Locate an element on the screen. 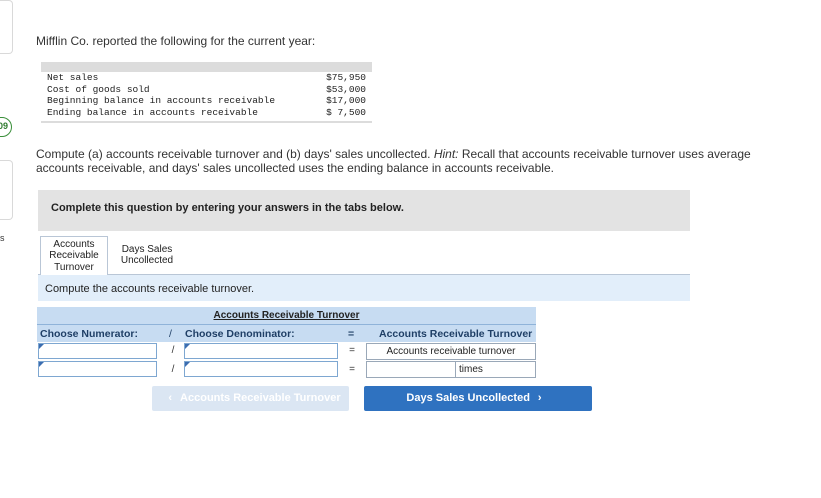 The image size is (821, 498). table-title: Accounts Receivable Turnover is located at coordinates (286, 315).